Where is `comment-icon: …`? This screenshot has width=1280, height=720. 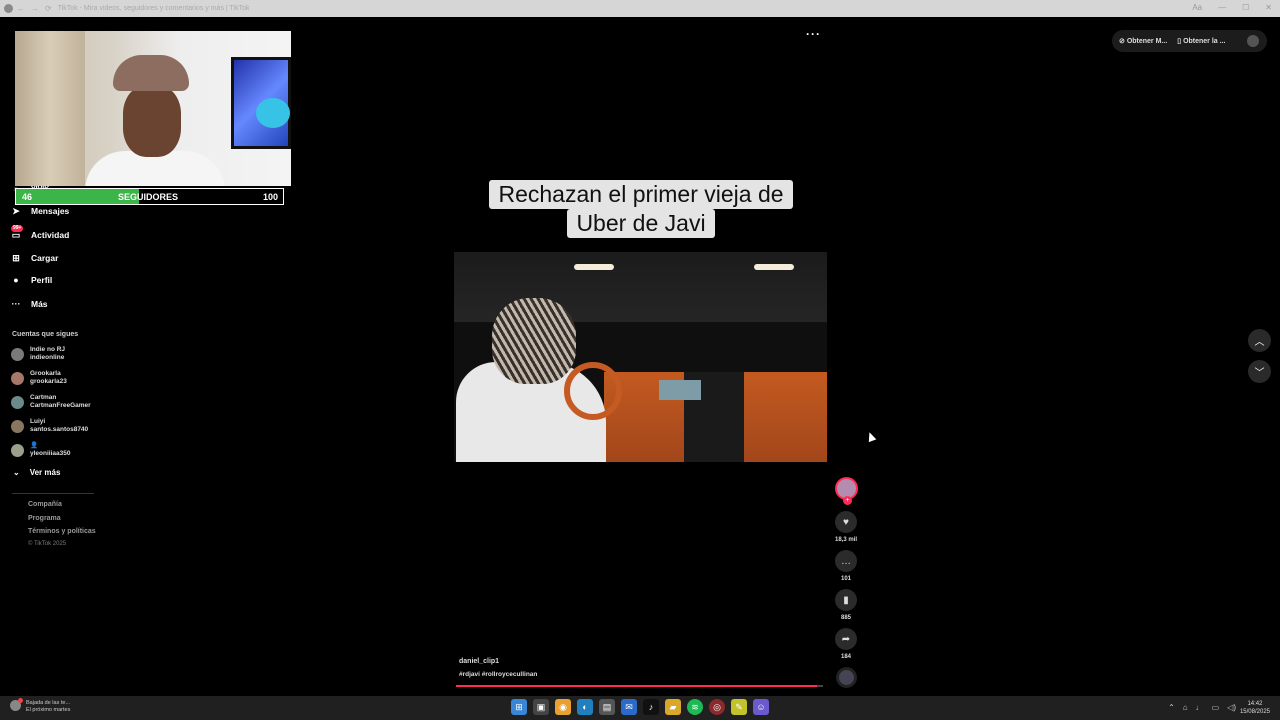 comment-icon: … is located at coordinates (846, 561).